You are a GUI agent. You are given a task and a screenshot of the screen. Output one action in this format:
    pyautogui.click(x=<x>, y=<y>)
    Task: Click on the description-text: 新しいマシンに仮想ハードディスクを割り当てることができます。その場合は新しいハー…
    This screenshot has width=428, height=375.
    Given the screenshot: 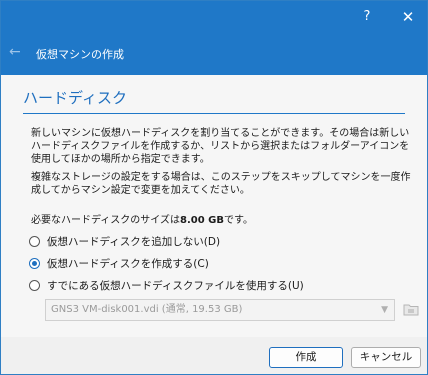 What is the action you would take?
    pyautogui.click(x=220, y=146)
    